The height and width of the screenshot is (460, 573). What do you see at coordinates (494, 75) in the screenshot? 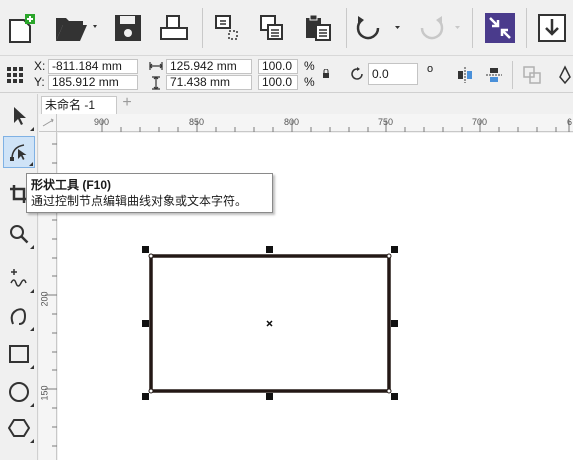
I see `mirror-vertical-icon` at bounding box center [494, 75].